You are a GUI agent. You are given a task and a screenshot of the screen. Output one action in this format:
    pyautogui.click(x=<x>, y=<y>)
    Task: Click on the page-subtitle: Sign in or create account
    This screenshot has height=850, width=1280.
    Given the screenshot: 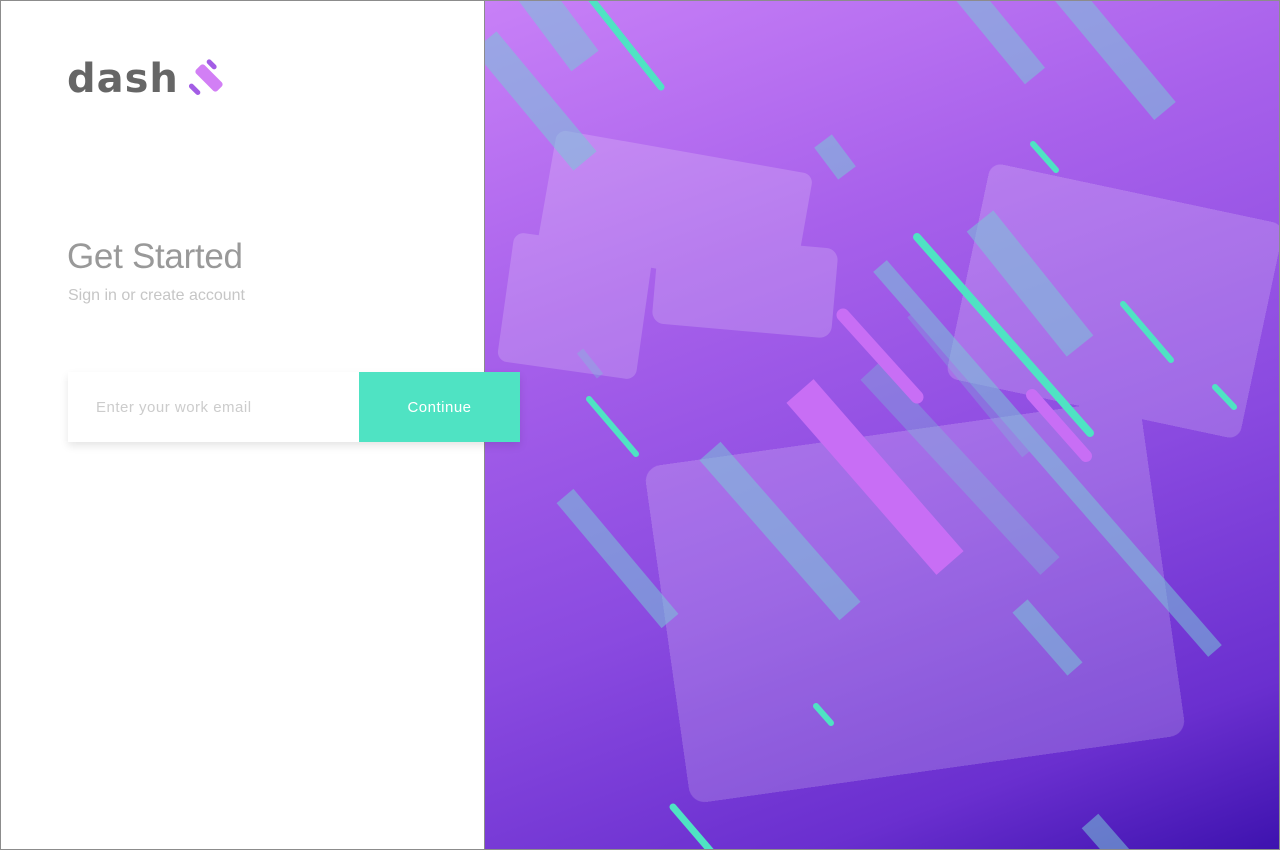 What is the action you would take?
    pyautogui.click(x=156, y=295)
    